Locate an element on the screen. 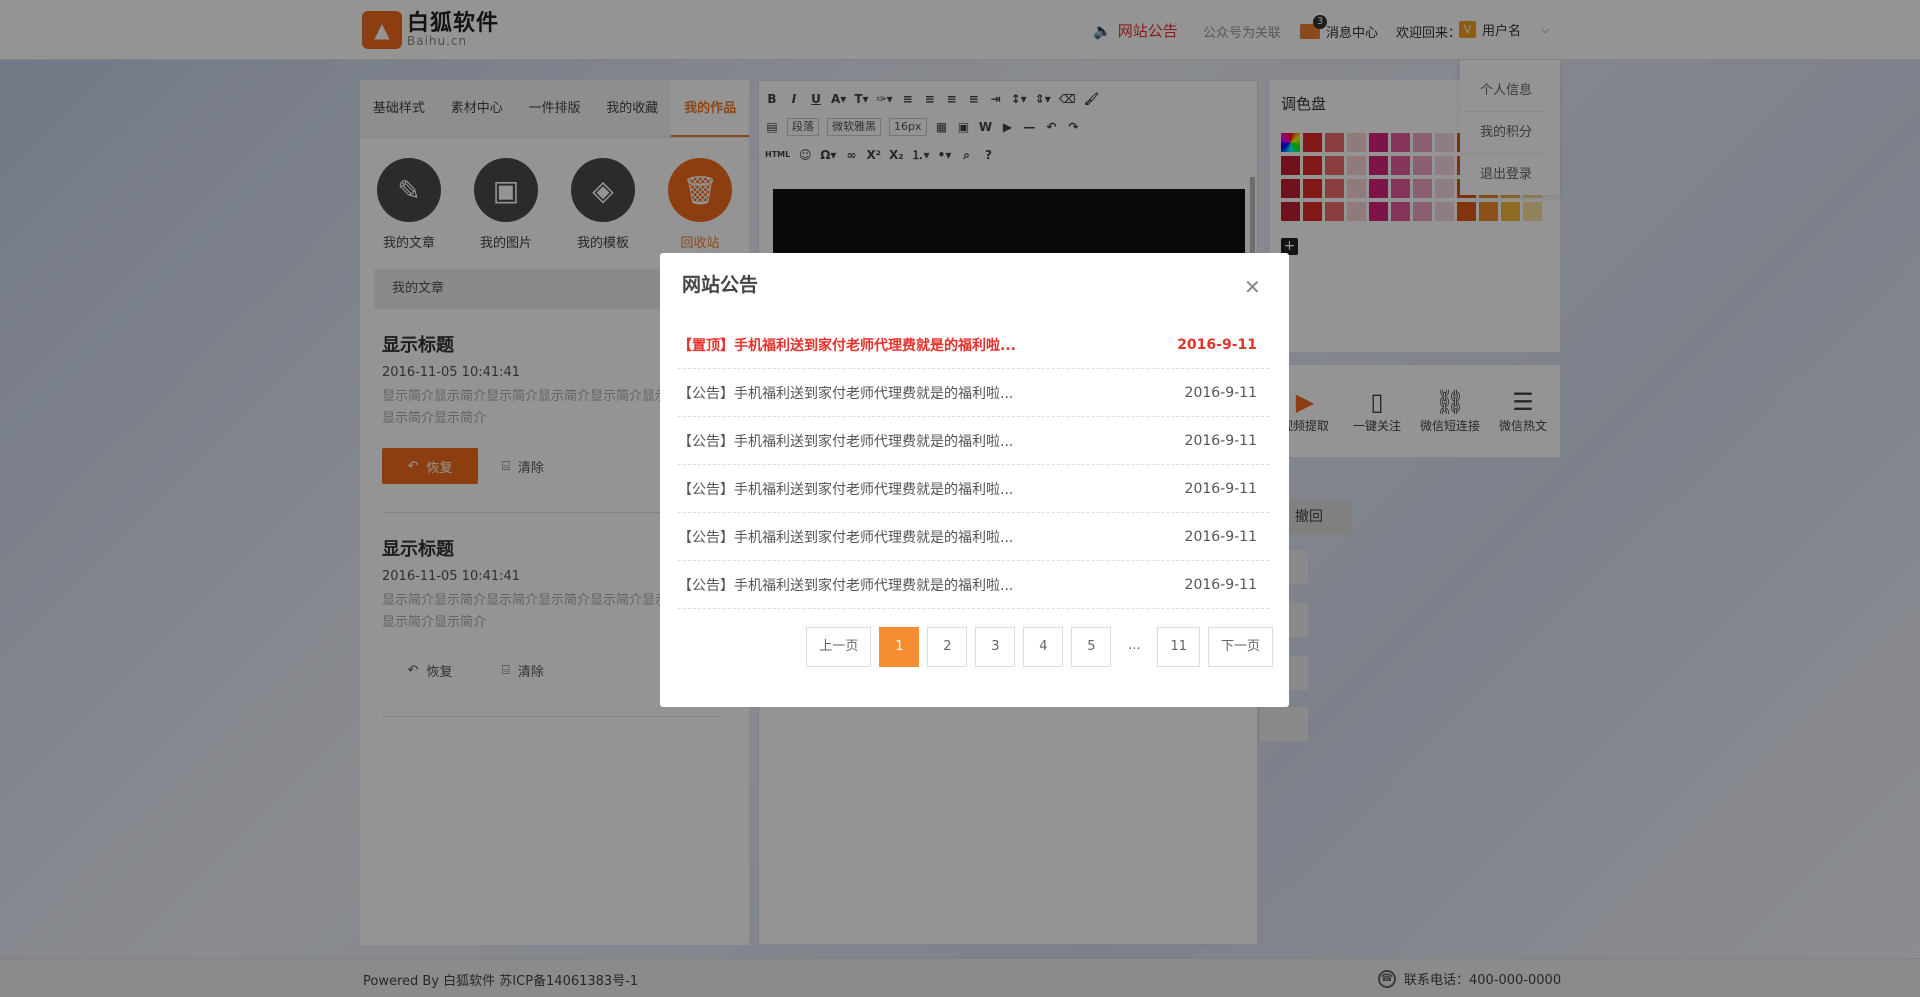 This screenshot has width=1920, height=997. page-button-last: 11 is located at coordinates (1178, 647).